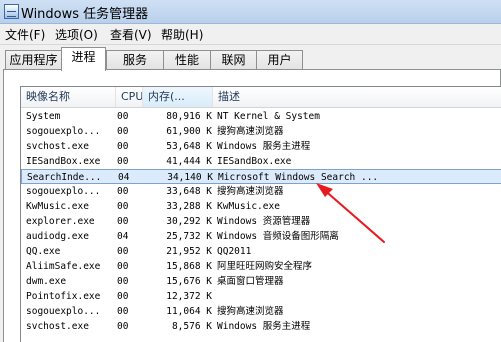  Describe the element at coordinates (191, 326) in the screenshot. I see `memory-cell: 8,576 K` at that location.